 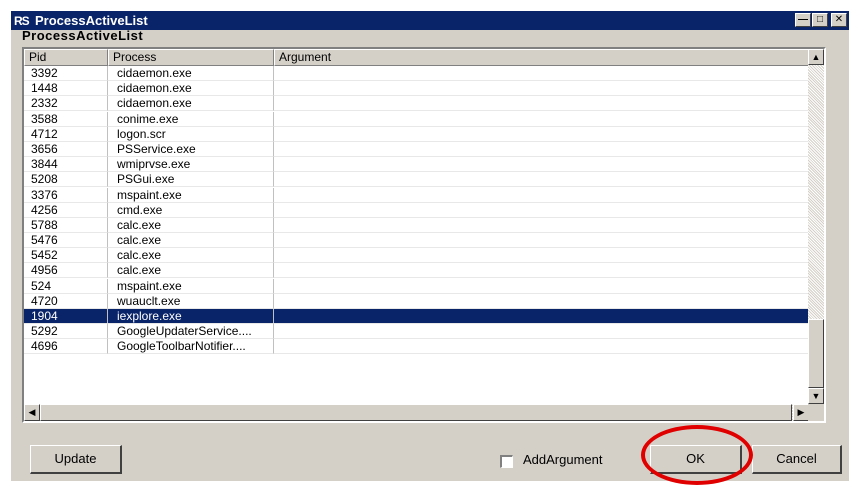 I want to click on table-row: 5452 calc.exe, so click(x=416, y=256).